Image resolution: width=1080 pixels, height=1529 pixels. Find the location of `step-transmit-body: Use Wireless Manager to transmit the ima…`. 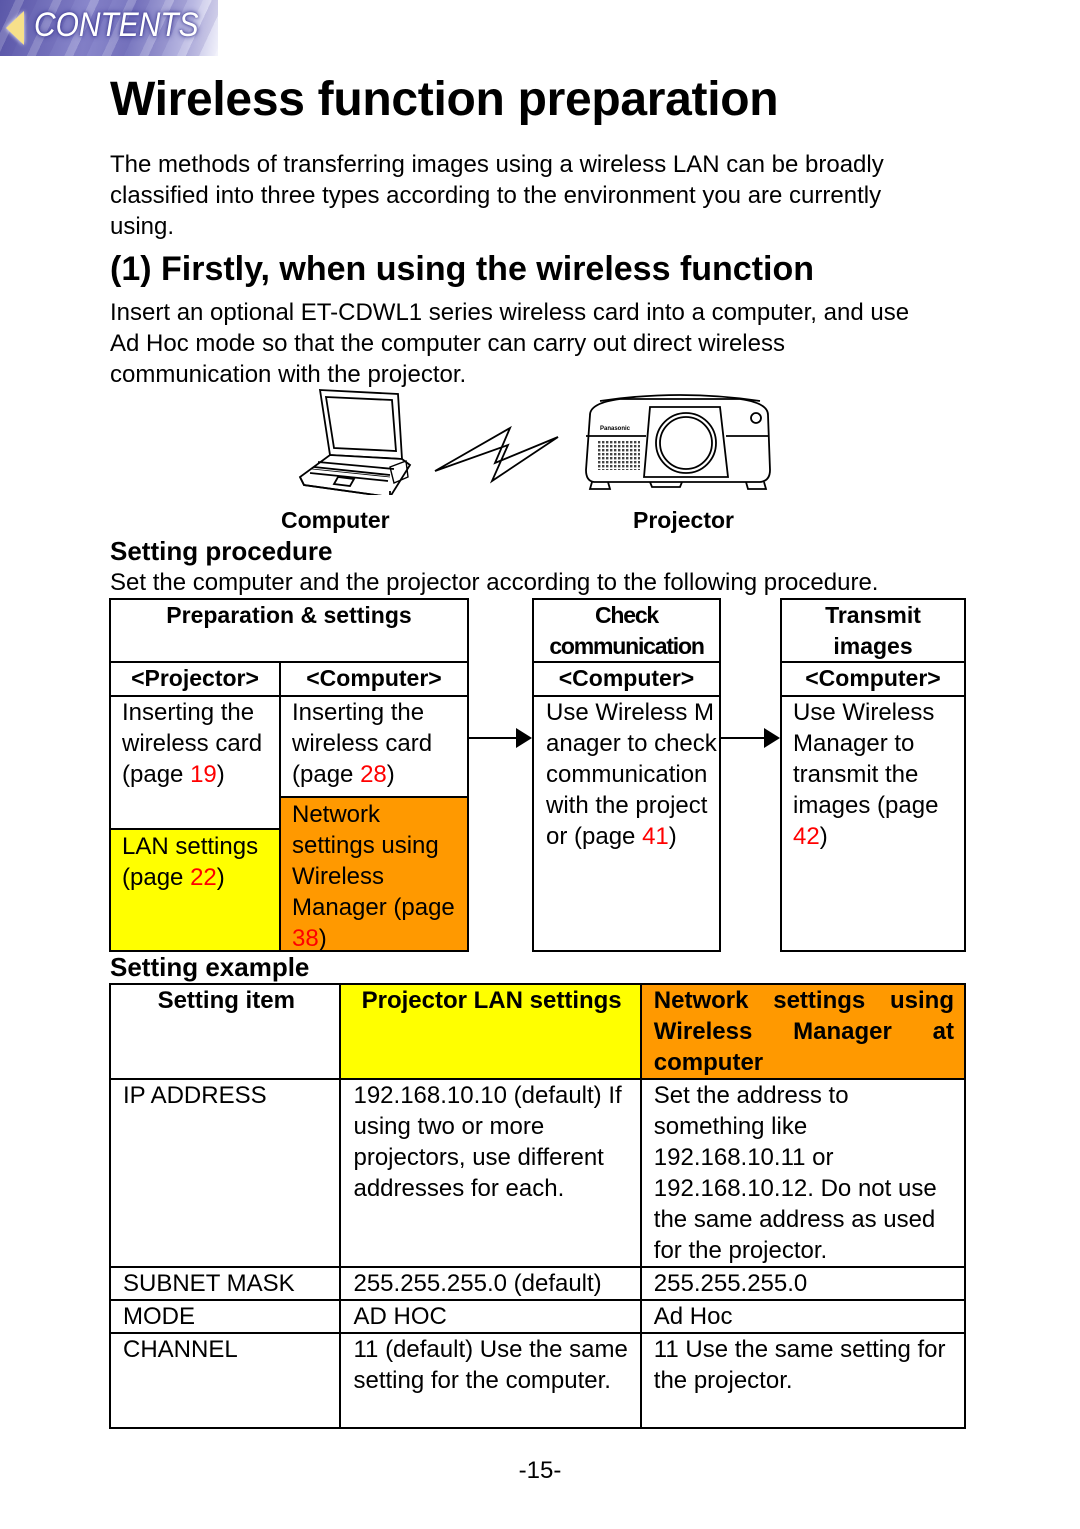

step-transmit-body: Use Wireless Manager to transmit the ima… is located at coordinates (866, 774).